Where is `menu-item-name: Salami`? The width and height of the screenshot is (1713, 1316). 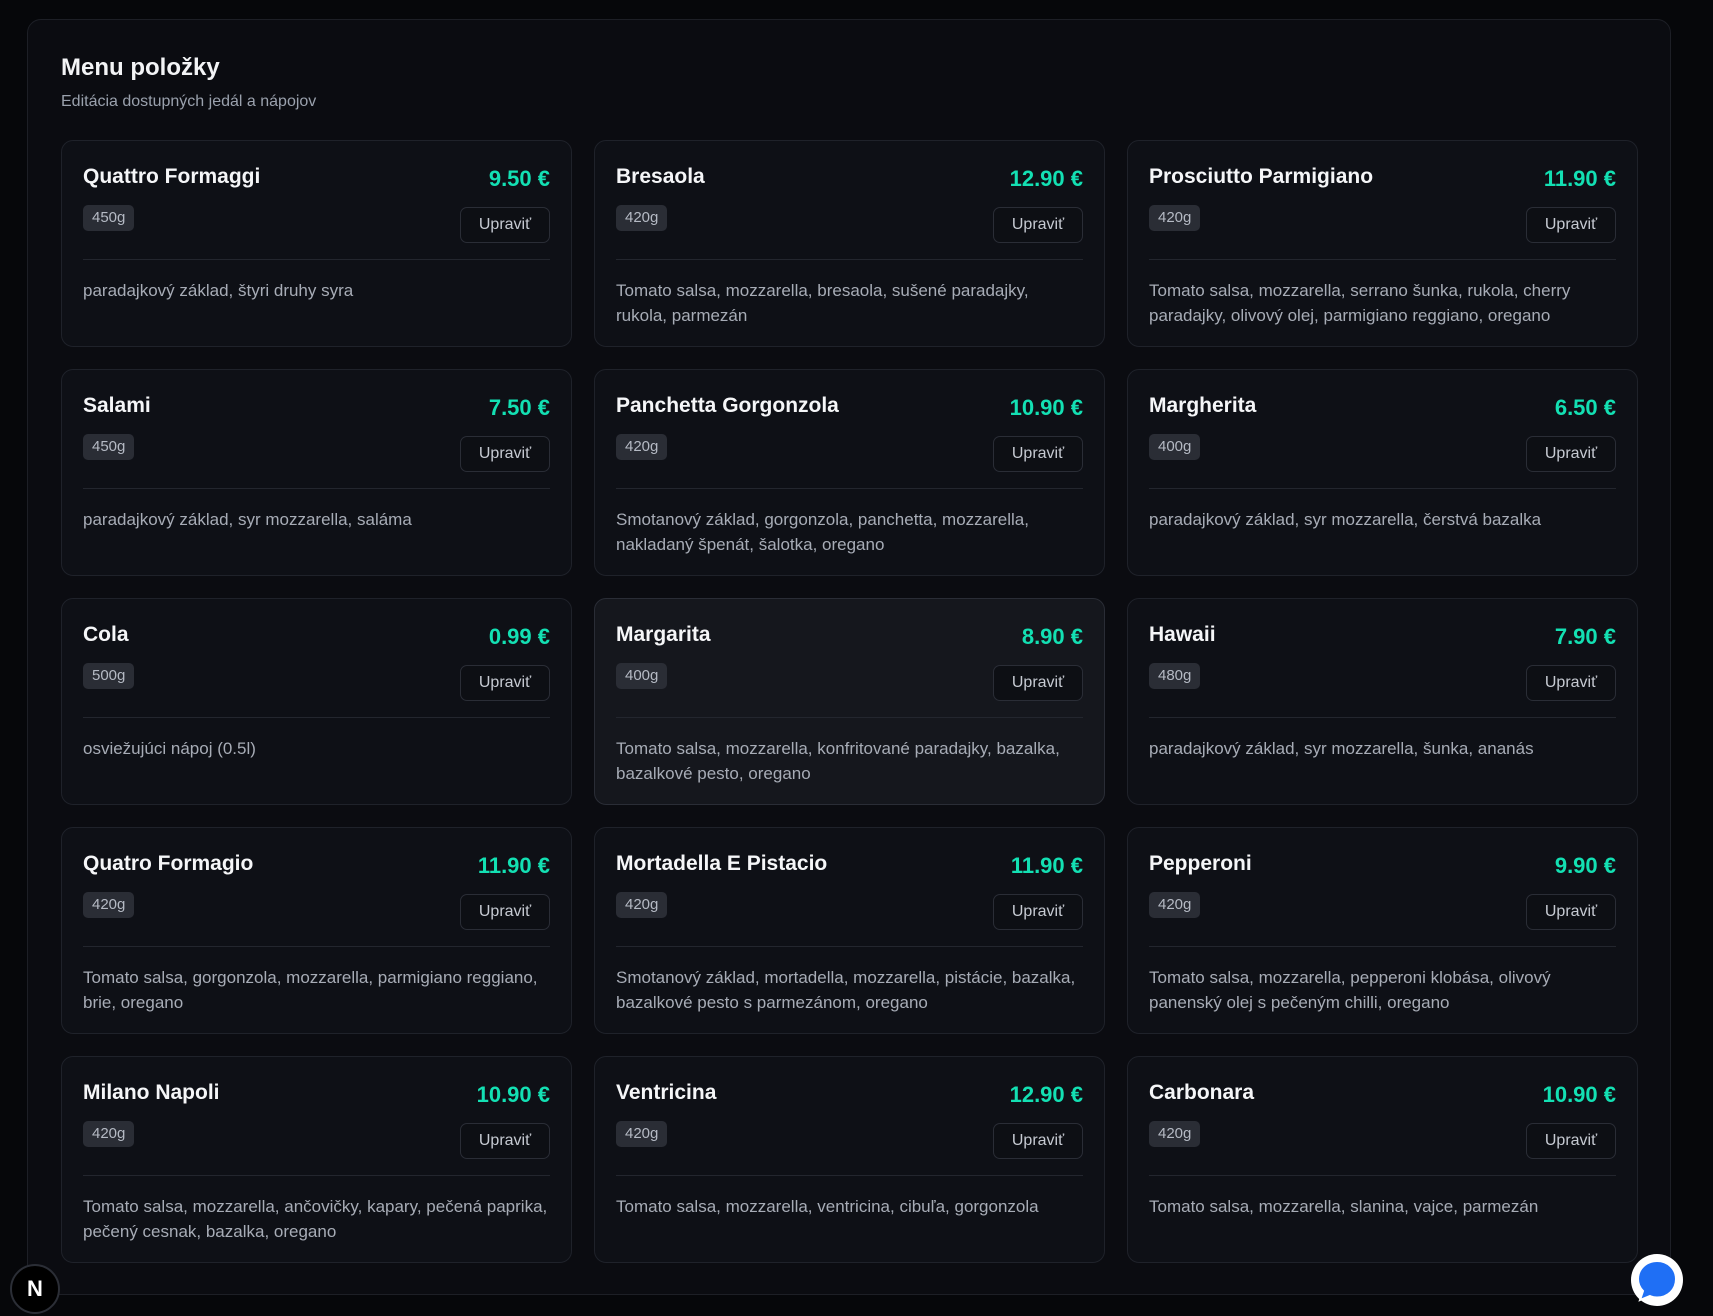 menu-item-name: Salami is located at coordinates (117, 405).